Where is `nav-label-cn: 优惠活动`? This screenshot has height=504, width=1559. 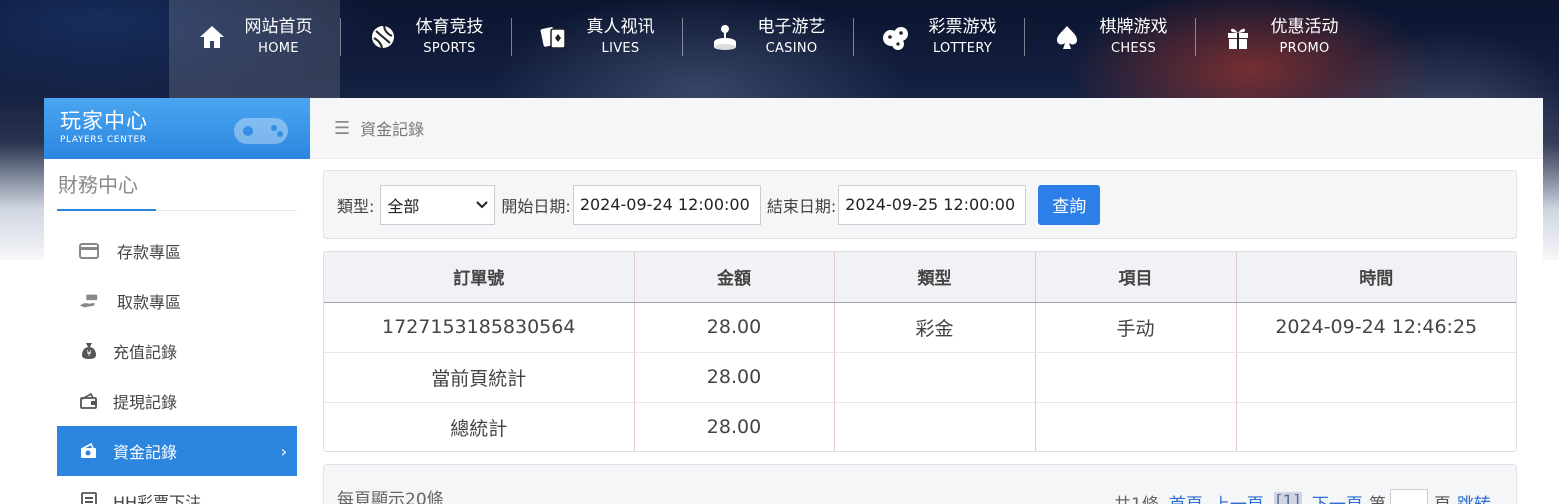
nav-label-cn: 优惠活动 is located at coordinates (1304, 27).